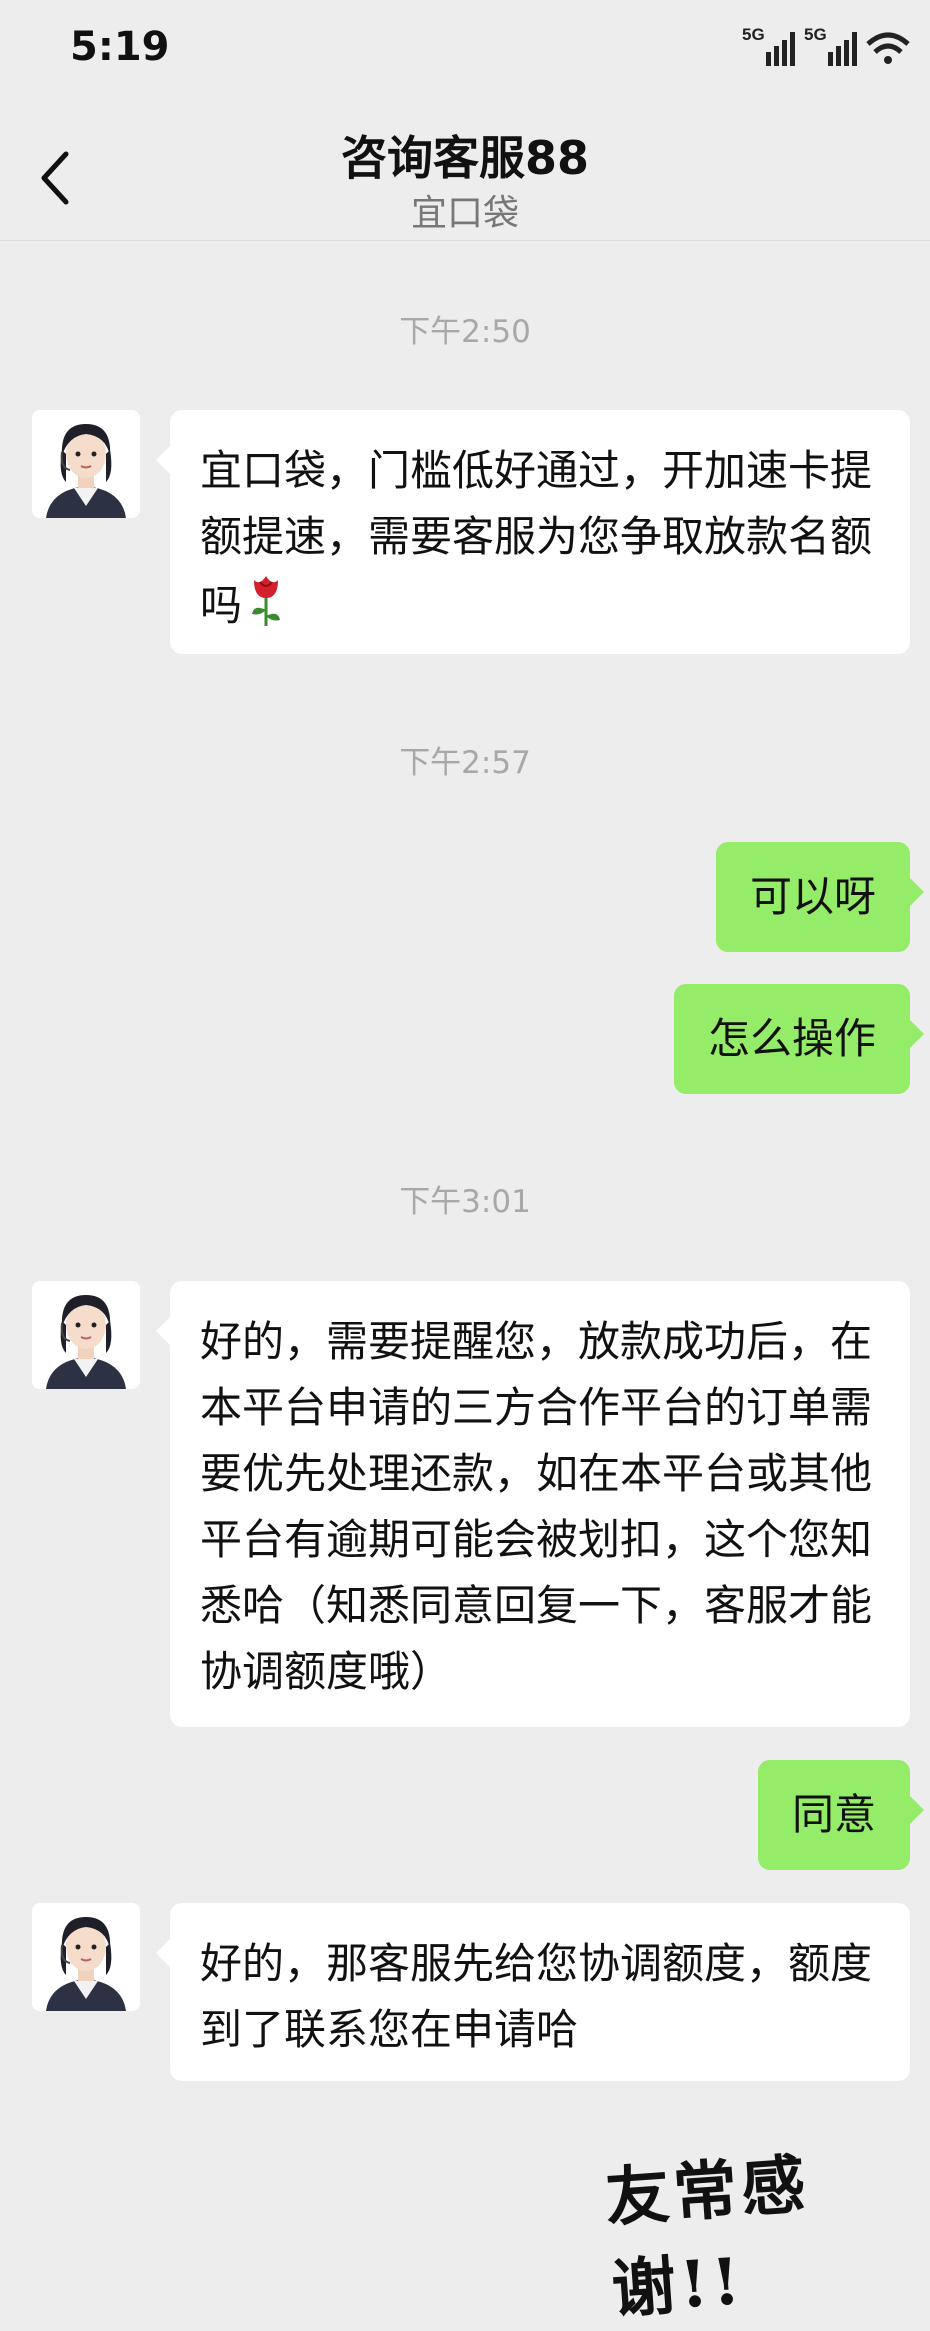  What do you see at coordinates (812, 896) in the screenshot?
I see `message-text: 可以呀` at bounding box center [812, 896].